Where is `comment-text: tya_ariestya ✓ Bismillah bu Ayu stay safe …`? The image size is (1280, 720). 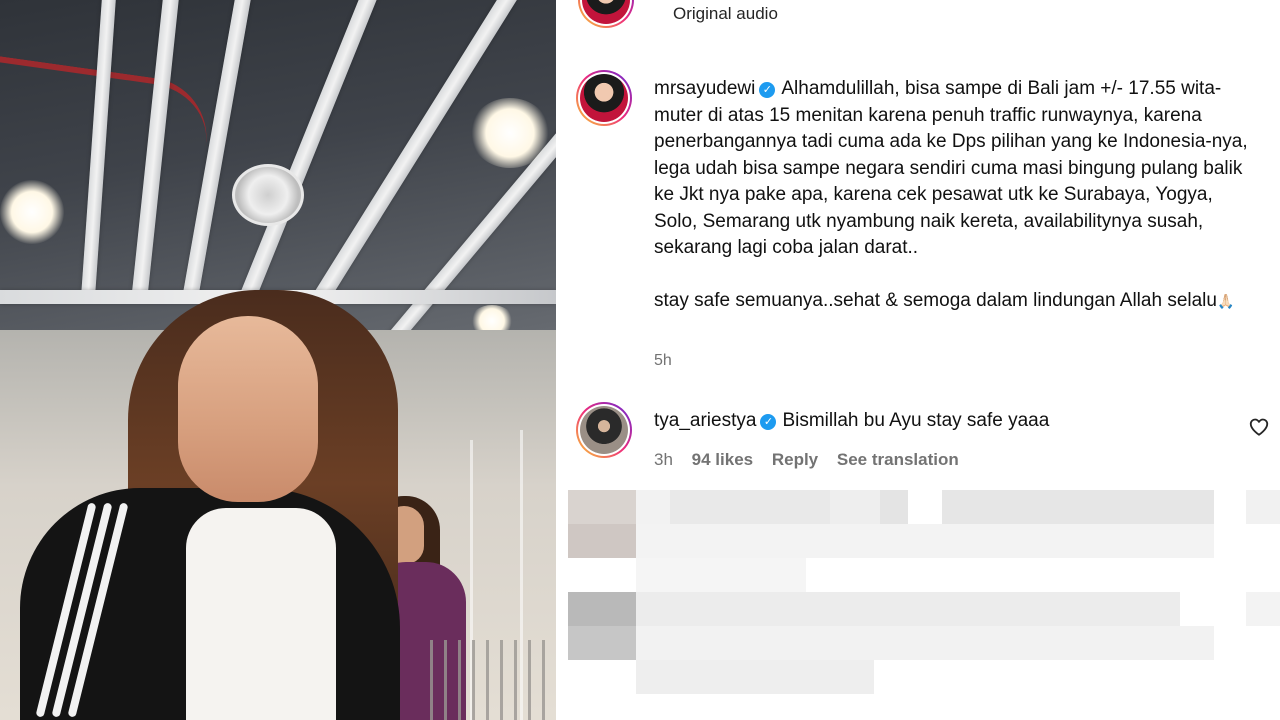
comment-text: tya_ariestya ✓ Bismillah bu Ayu stay safe … is located at coordinates (851, 421).